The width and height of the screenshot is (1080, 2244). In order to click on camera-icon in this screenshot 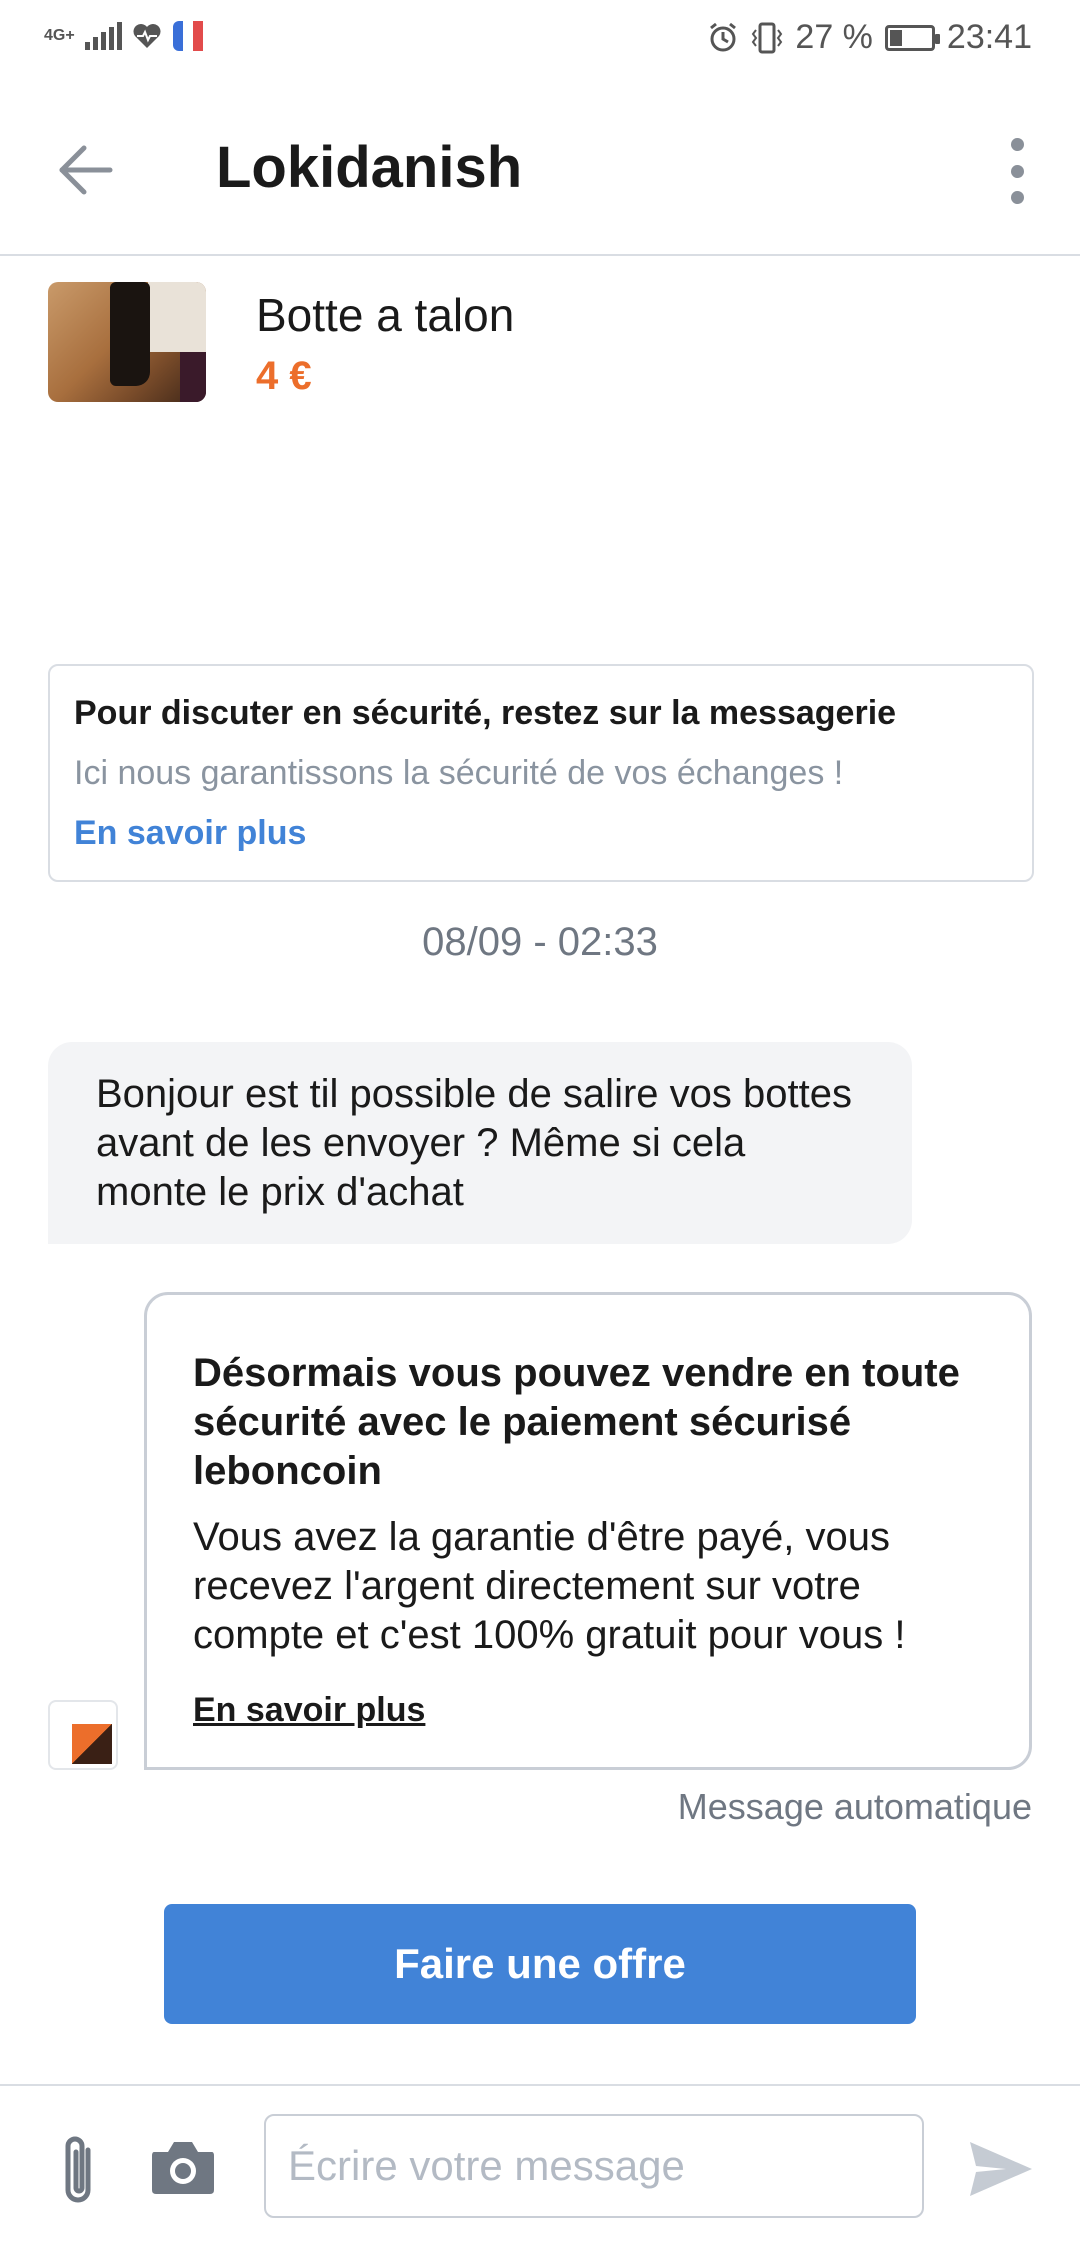, I will do `click(183, 2167)`.